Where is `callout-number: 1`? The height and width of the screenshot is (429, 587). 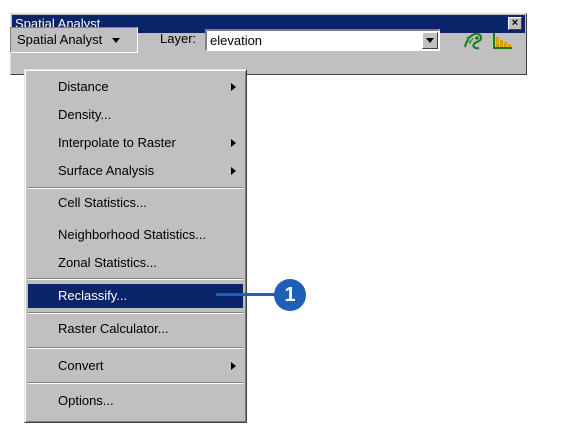
callout-number: 1 is located at coordinates (290, 295).